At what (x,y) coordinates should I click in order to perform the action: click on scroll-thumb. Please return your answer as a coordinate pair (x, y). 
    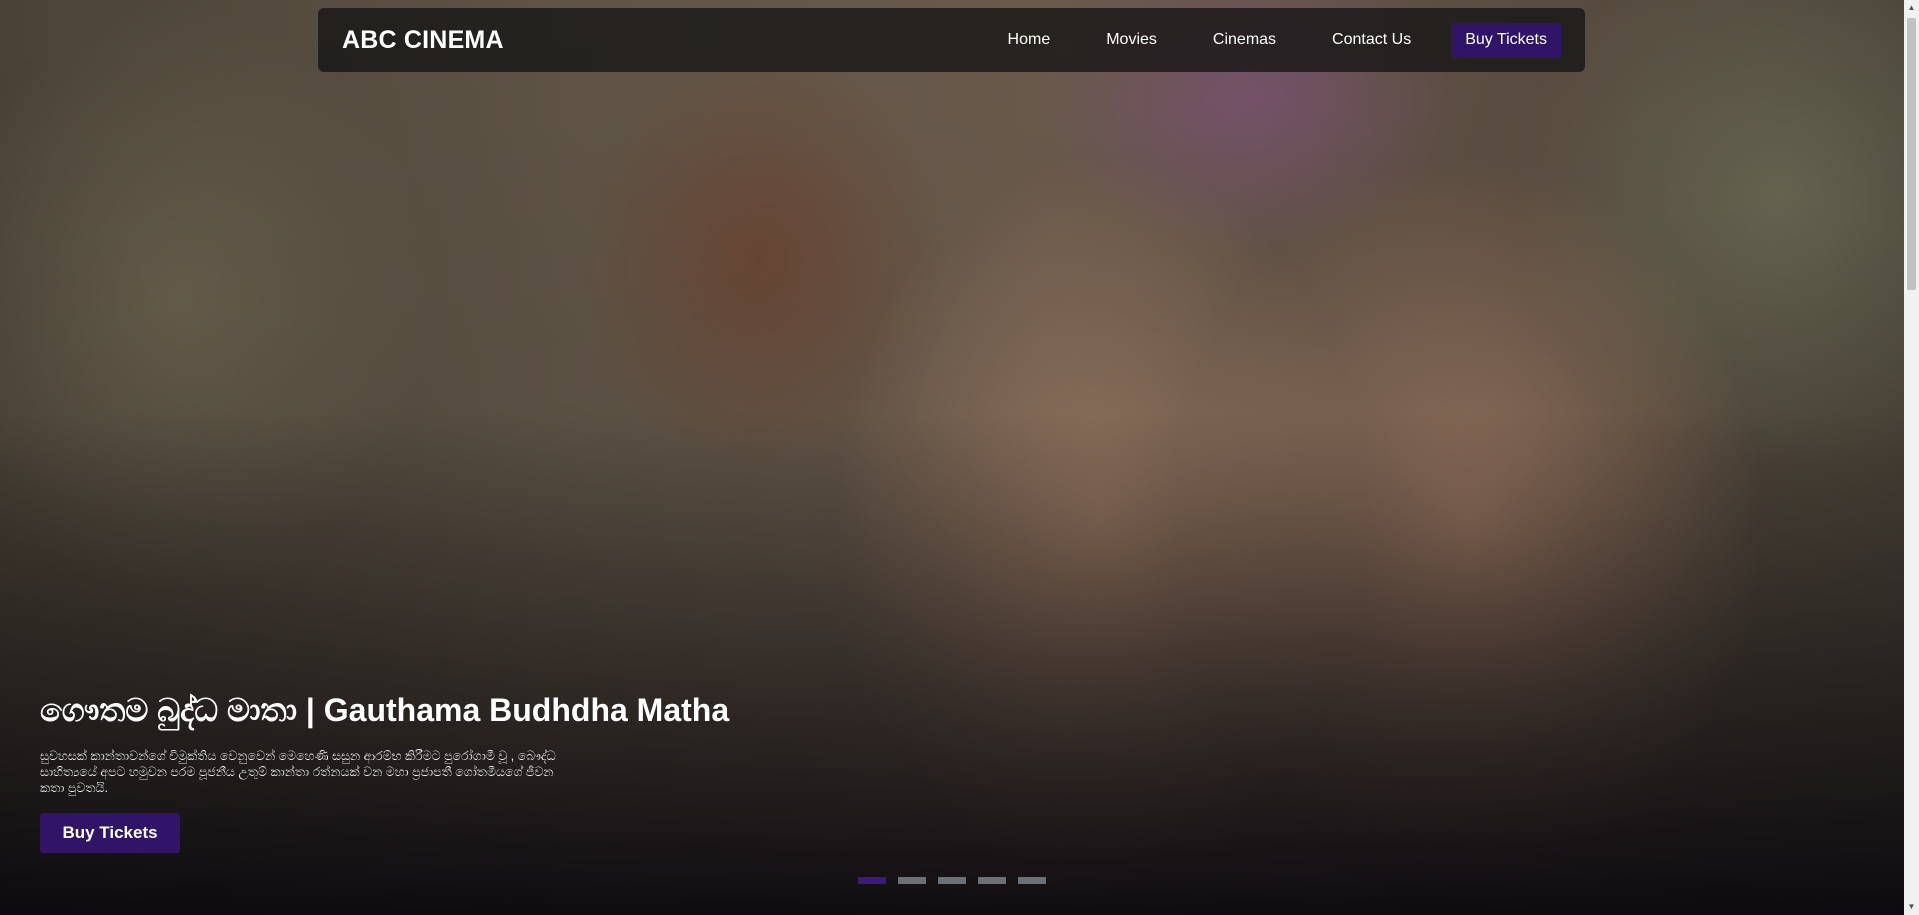
    Looking at the image, I should click on (1911, 154).